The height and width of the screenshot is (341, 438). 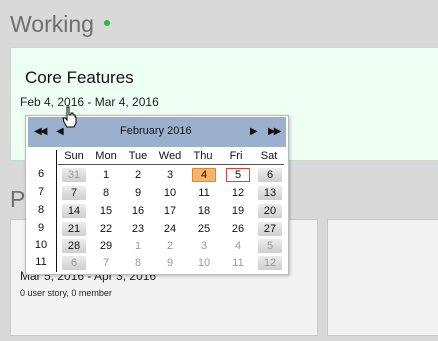 What do you see at coordinates (41, 210) in the screenshot?
I see `week-number: 8` at bounding box center [41, 210].